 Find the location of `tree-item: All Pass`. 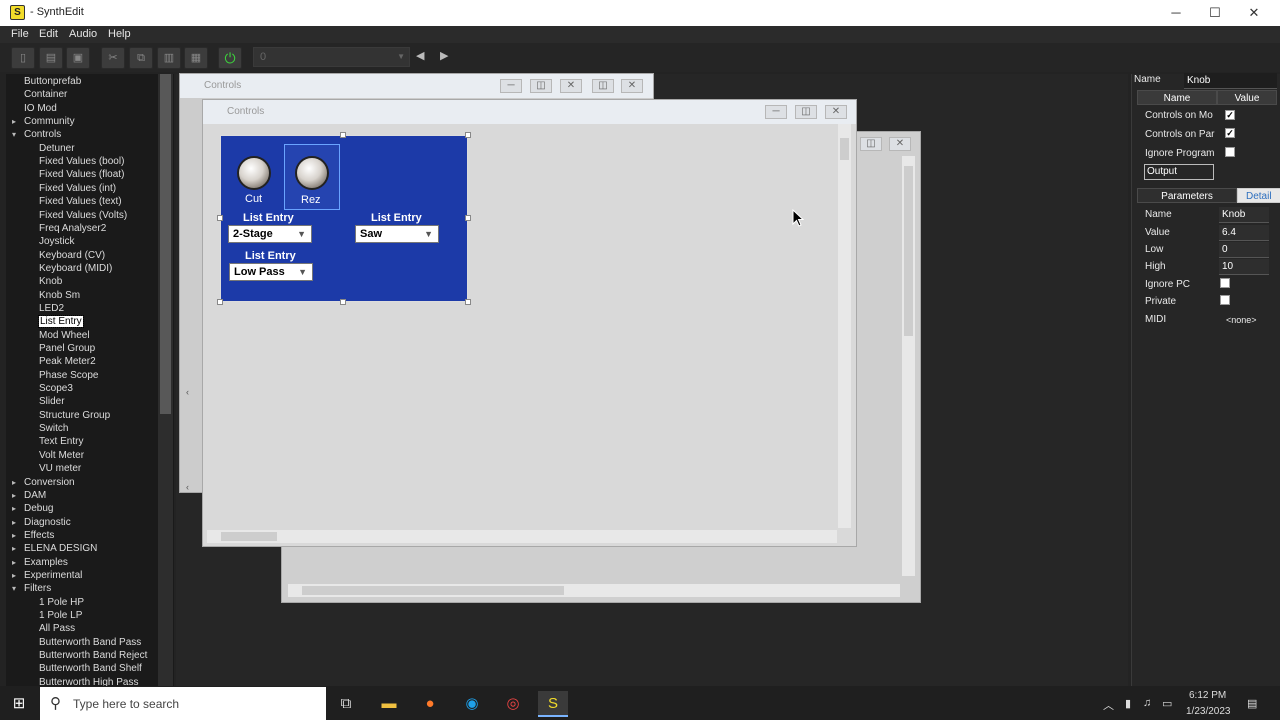

tree-item: All Pass is located at coordinates (57, 628).